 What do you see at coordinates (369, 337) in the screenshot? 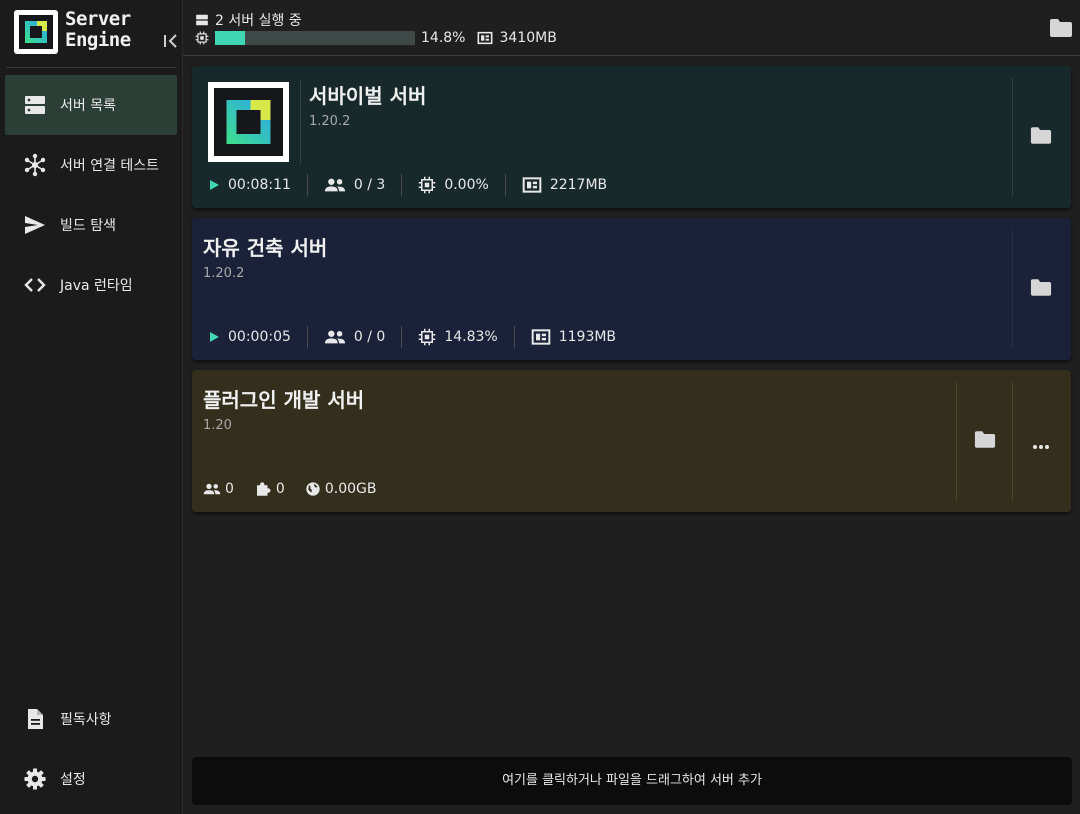
I see `players-text: 0 / 0` at bounding box center [369, 337].